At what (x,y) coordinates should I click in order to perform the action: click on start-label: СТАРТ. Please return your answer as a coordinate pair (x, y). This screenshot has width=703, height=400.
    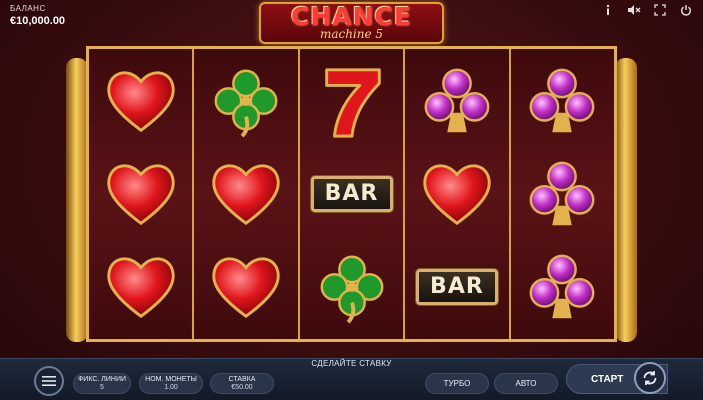
    Looking at the image, I should click on (607, 379).